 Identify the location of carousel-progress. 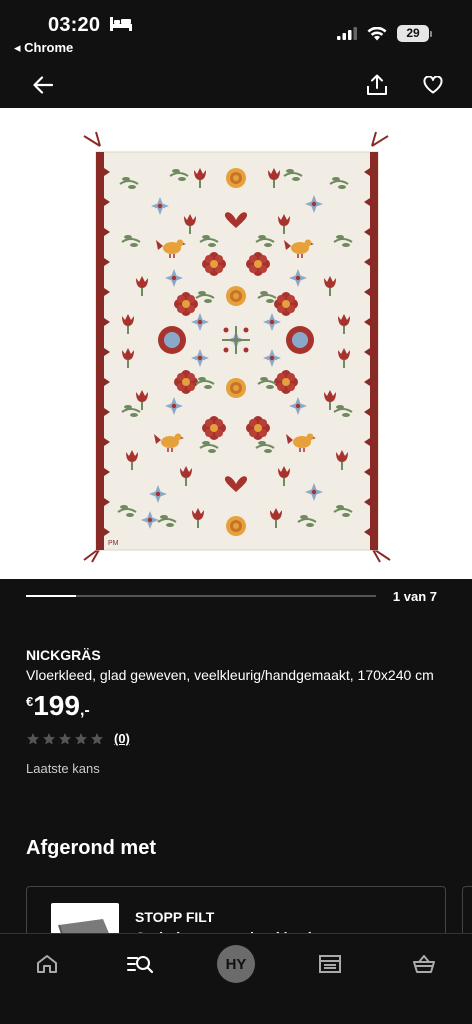
(51, 596).